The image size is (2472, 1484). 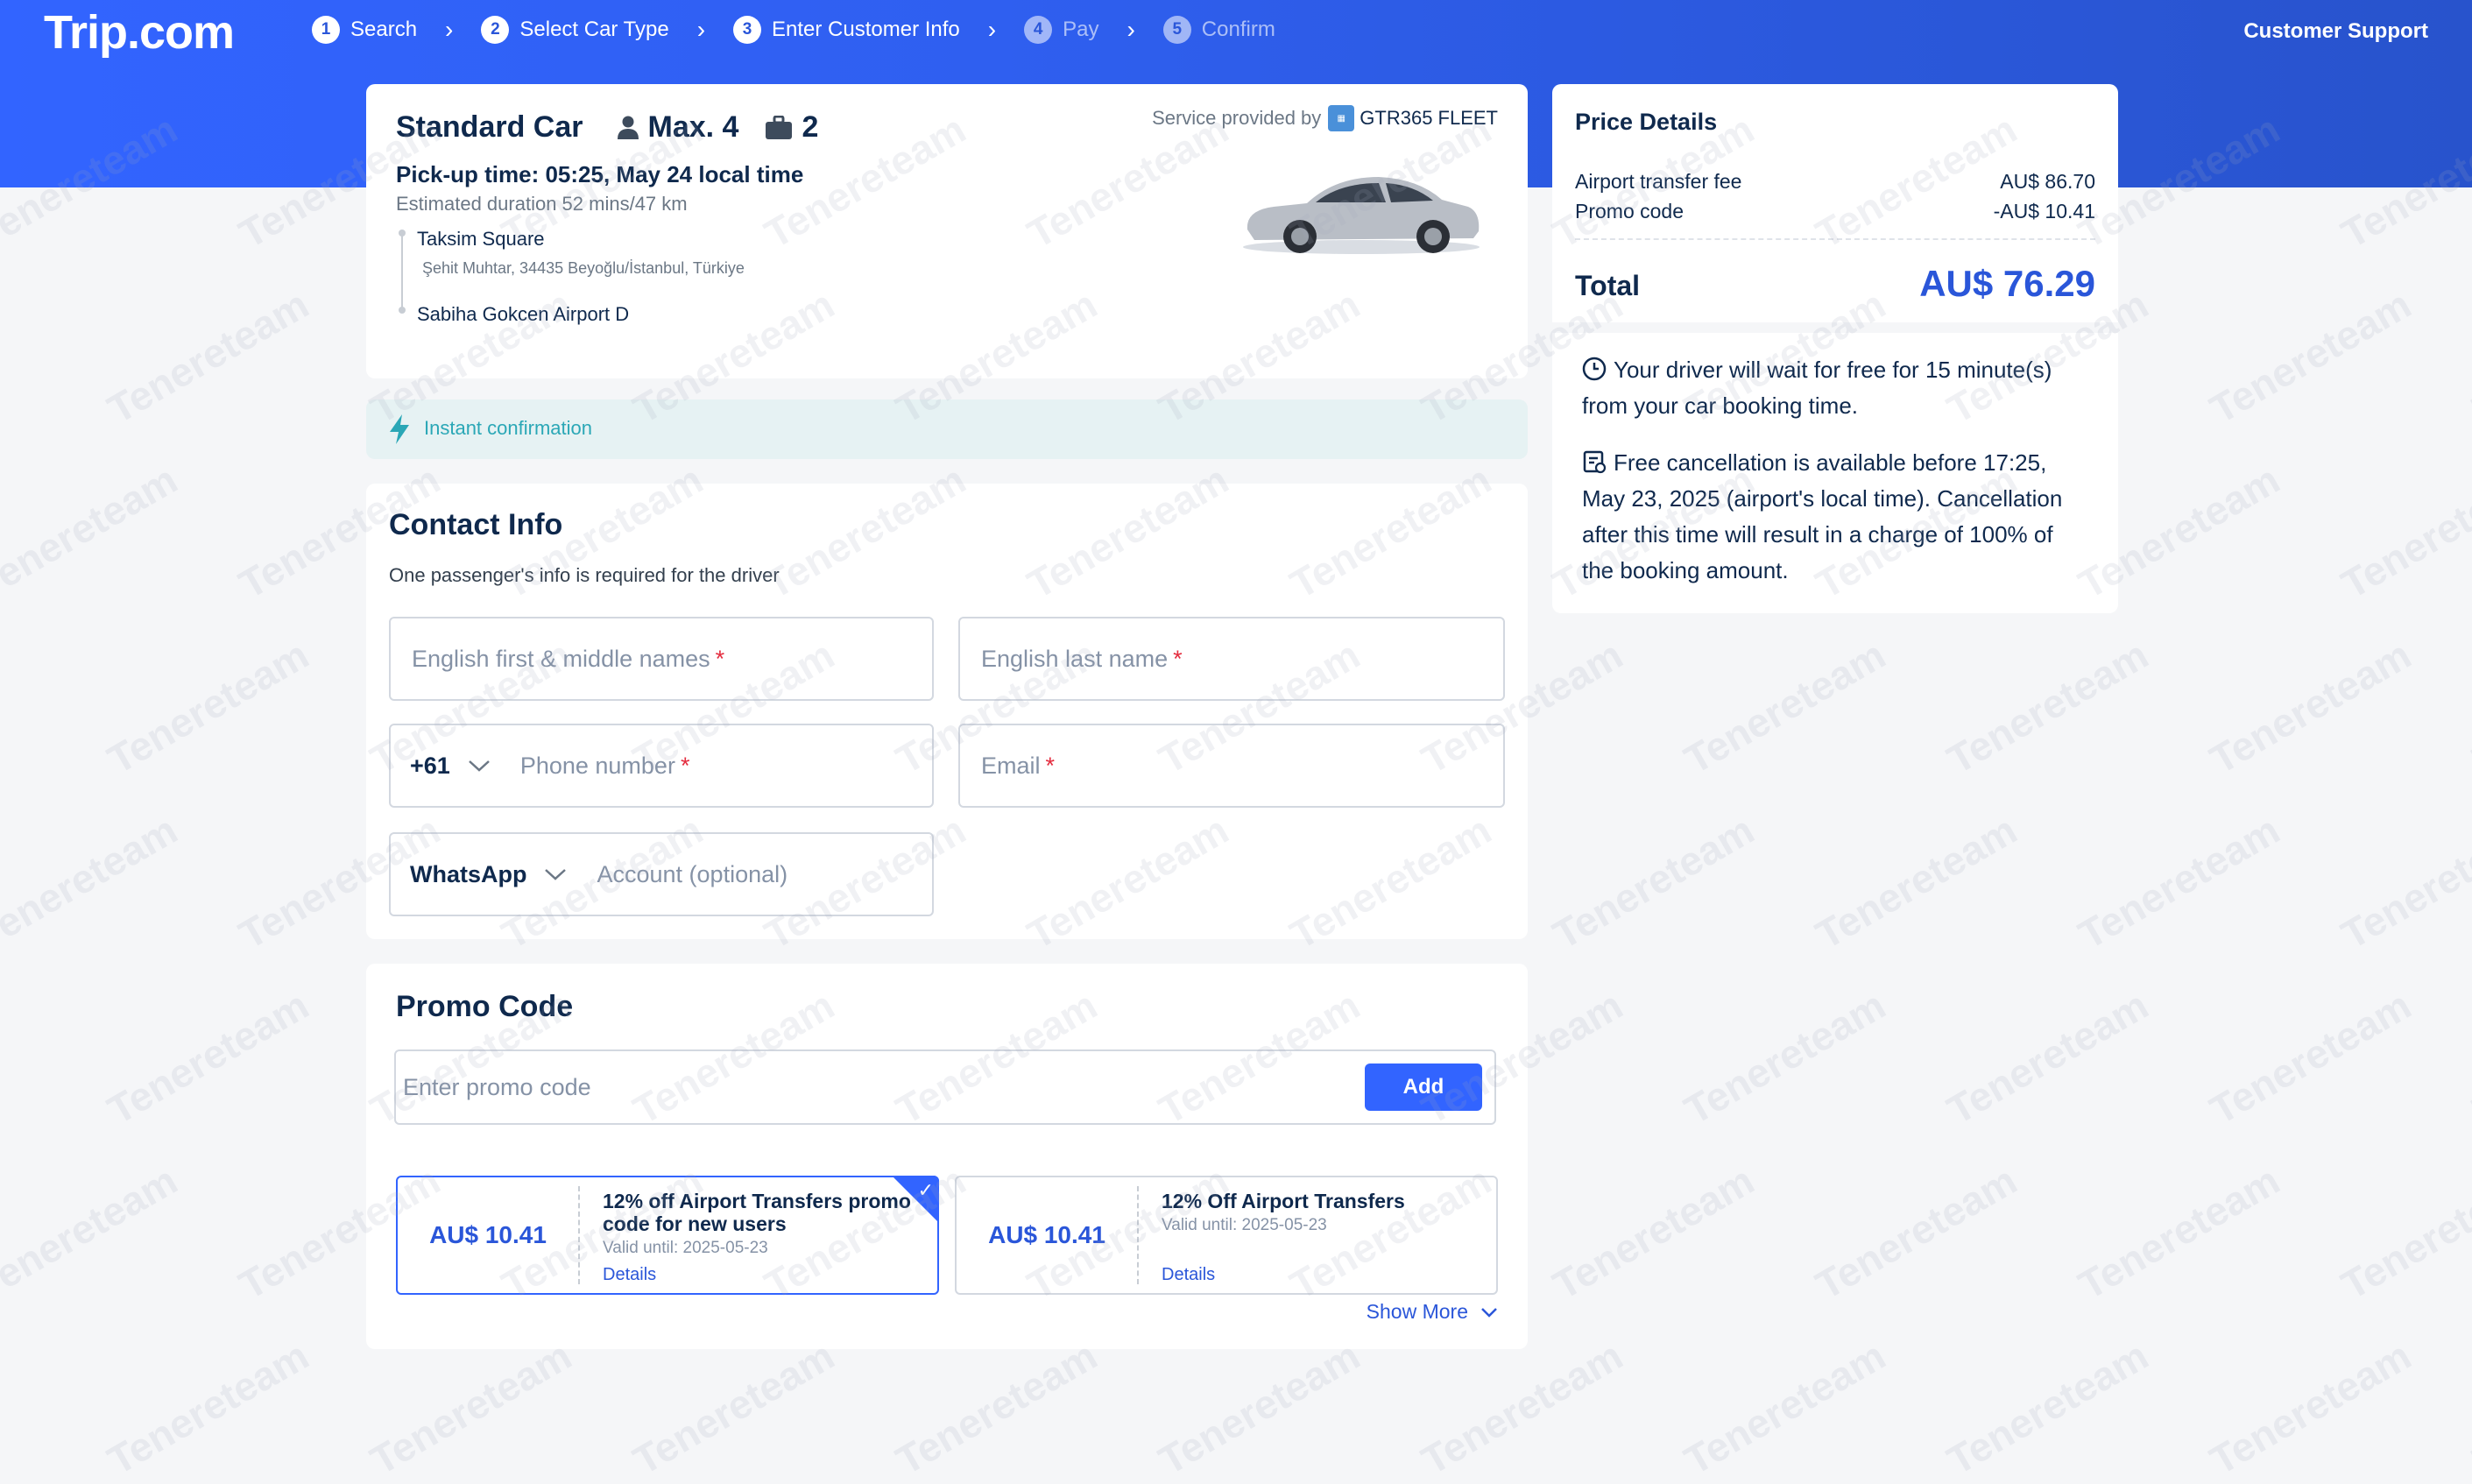 I want to click on coupon-title: 12% Off Airport Transfers, so click(x=1283, y=1201).